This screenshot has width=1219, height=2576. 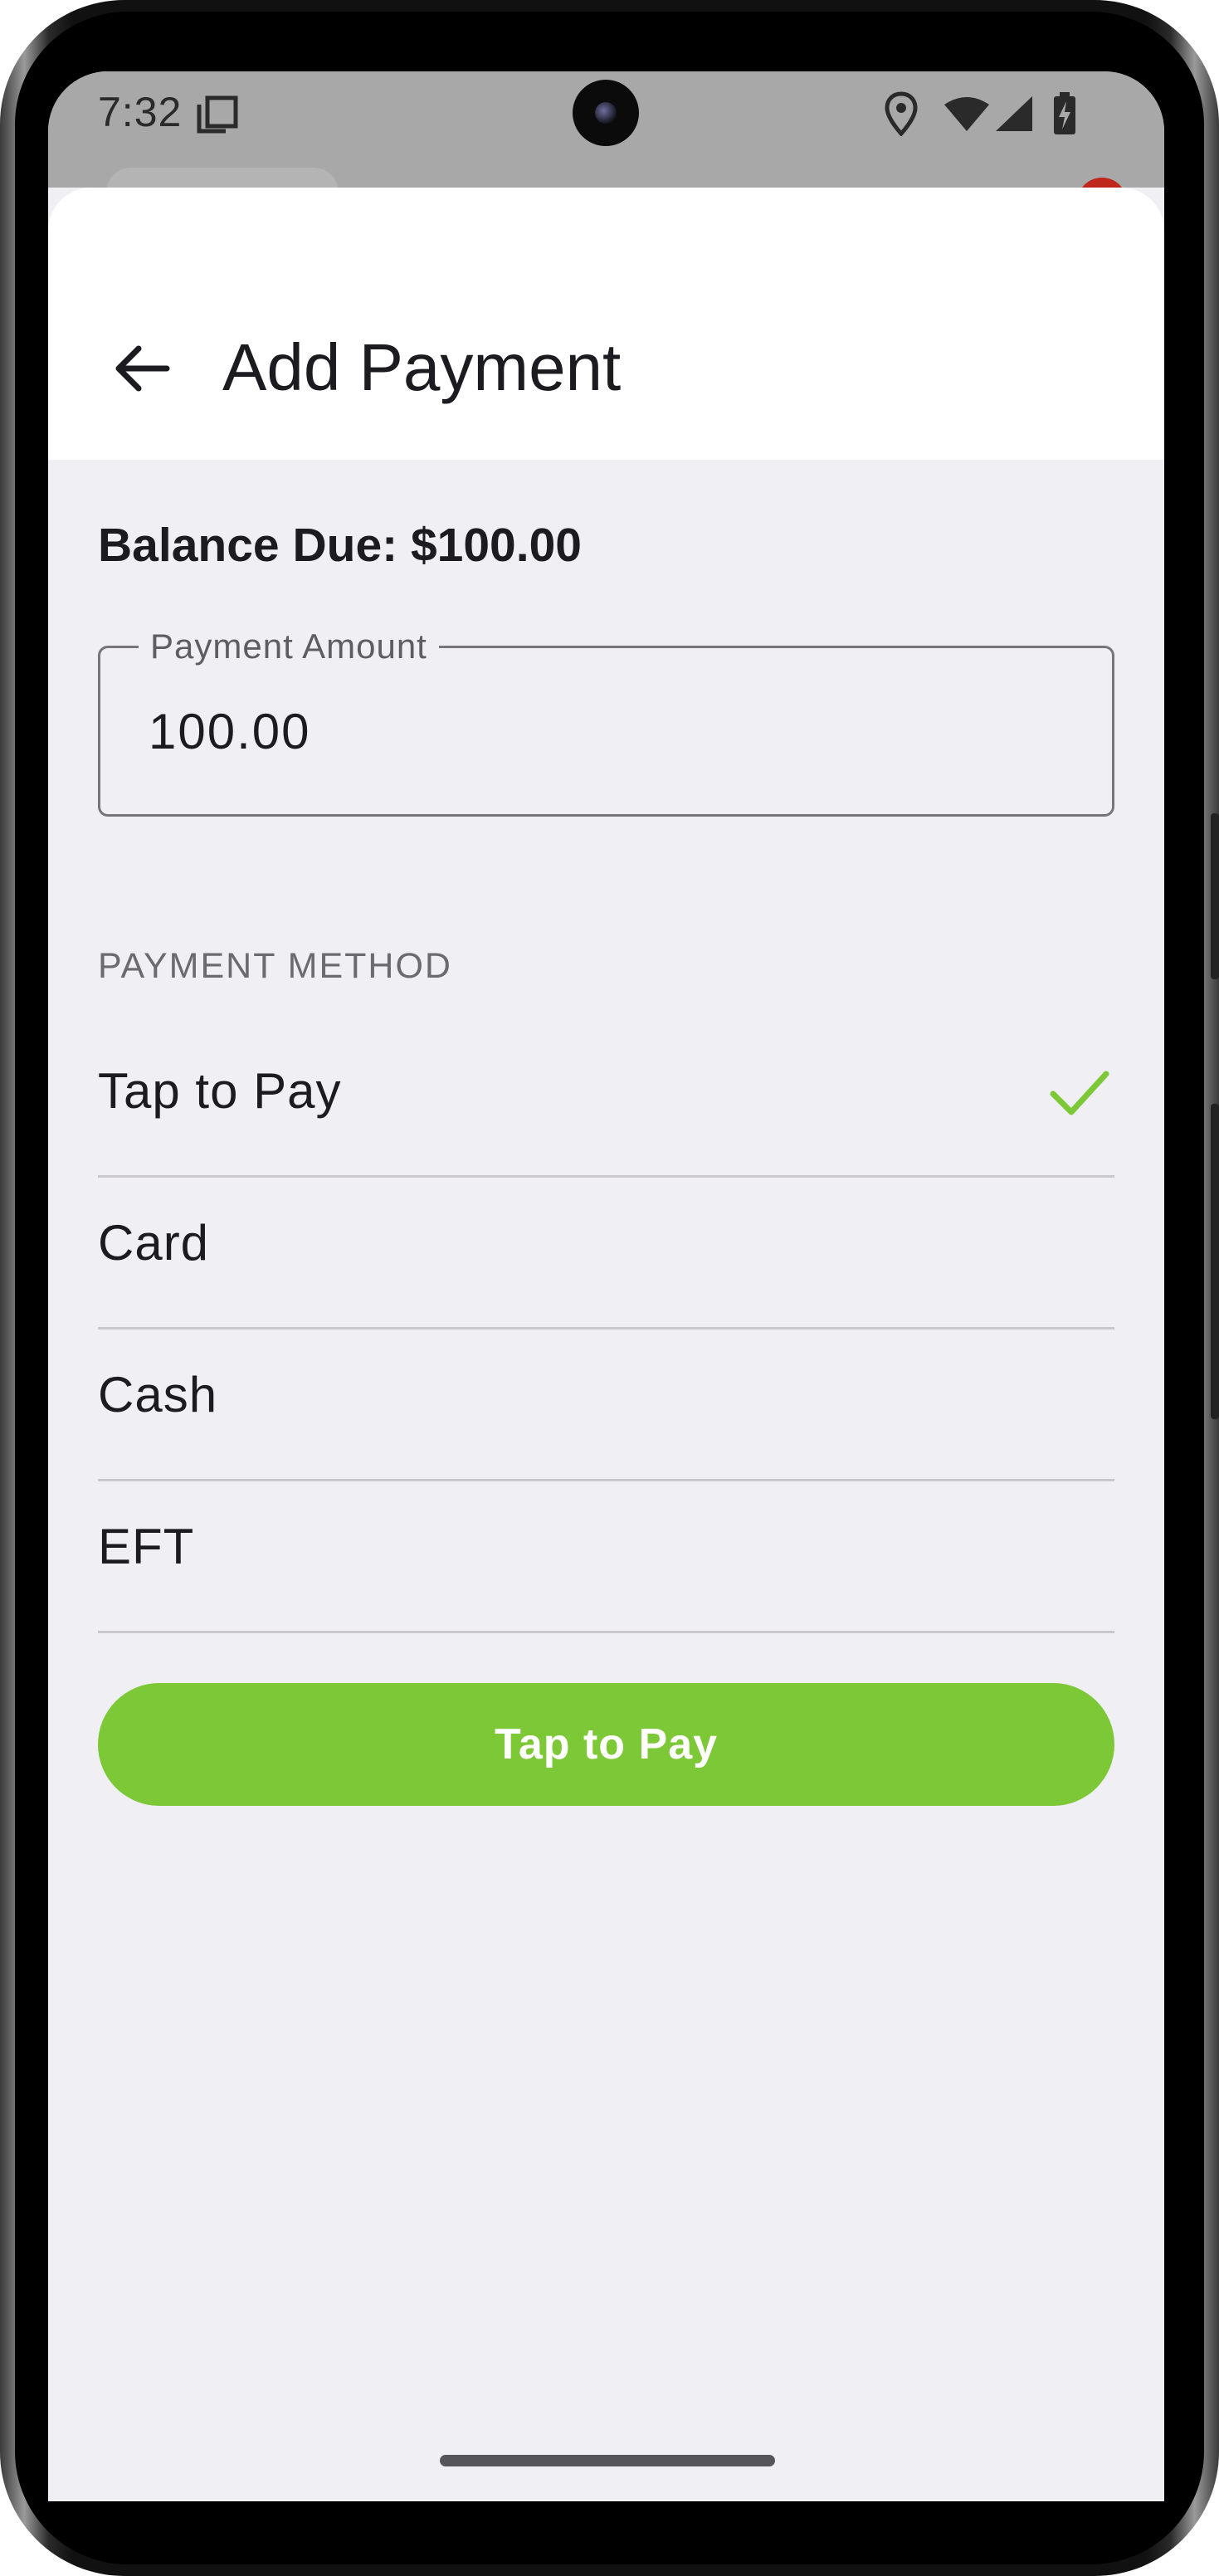 What do you see at coordinates (606, 1745) in the screenshot?
I see `tap-to-pay-button: Tap to Pay` at bounding box center [606, 1745].